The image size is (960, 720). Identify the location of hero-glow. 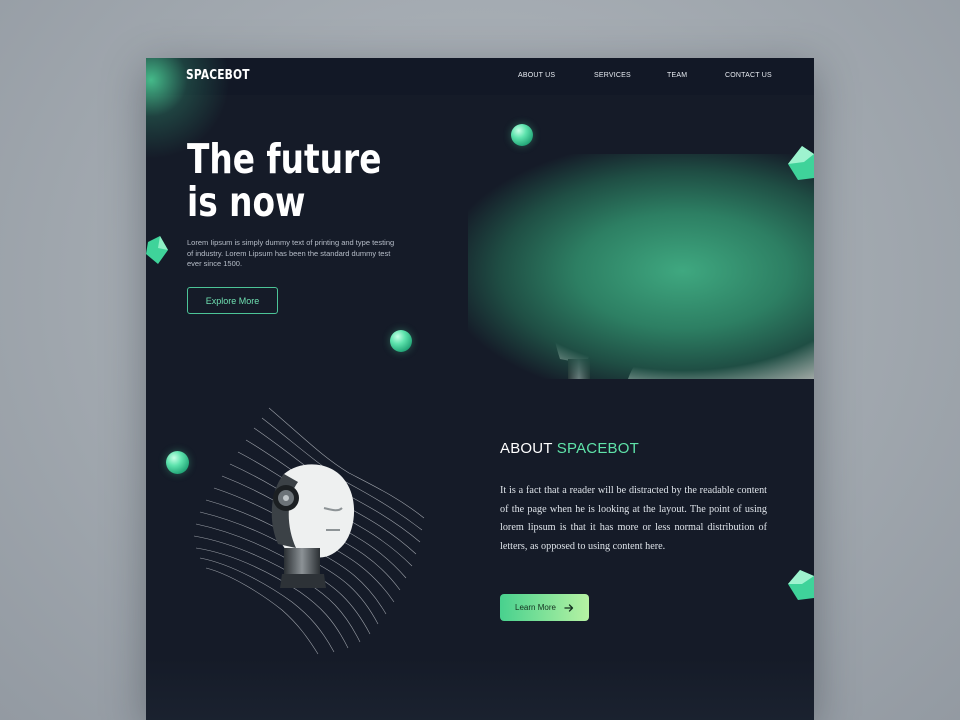
(641, 266).